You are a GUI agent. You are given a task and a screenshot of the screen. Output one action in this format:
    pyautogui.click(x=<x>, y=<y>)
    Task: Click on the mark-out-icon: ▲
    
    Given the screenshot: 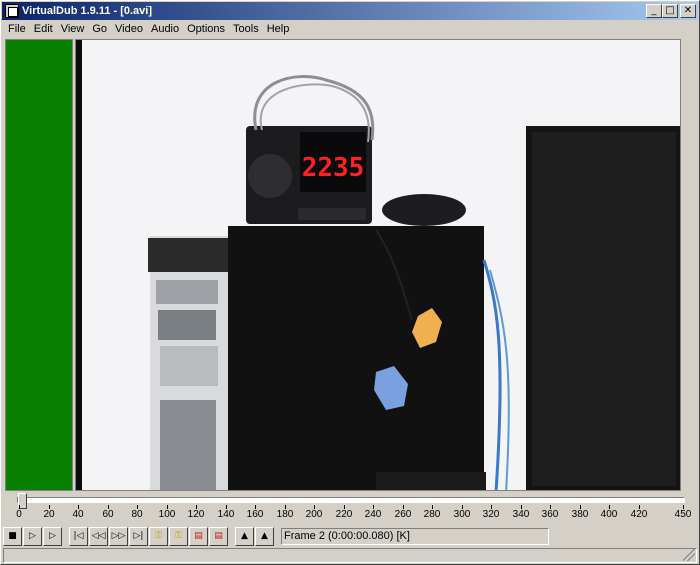 What is the action you would take?
    pyautogui.click(x=264, y=535)
    